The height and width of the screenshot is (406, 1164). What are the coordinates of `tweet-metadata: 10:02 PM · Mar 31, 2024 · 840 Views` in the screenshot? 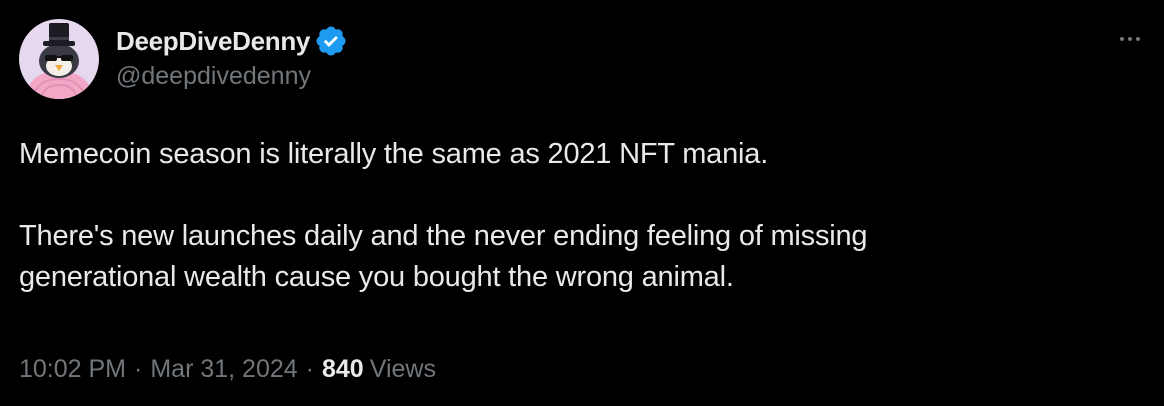 It's located at (227, 369).